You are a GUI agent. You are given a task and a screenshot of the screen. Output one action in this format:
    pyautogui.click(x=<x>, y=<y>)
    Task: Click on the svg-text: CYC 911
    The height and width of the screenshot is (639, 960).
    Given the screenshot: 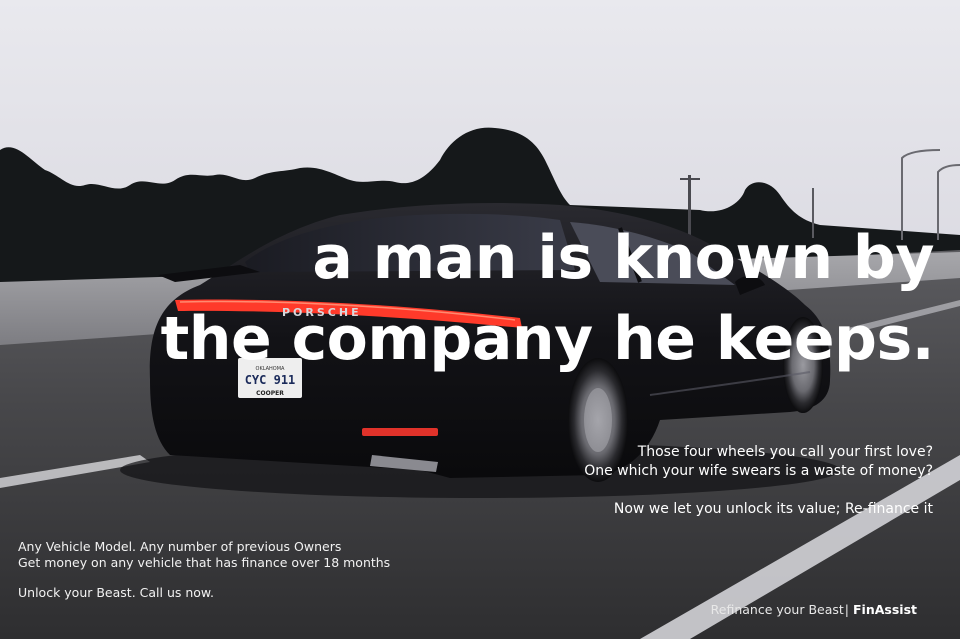 What is the action you would take?
    pyautogui.click(x=270, y=380)
    